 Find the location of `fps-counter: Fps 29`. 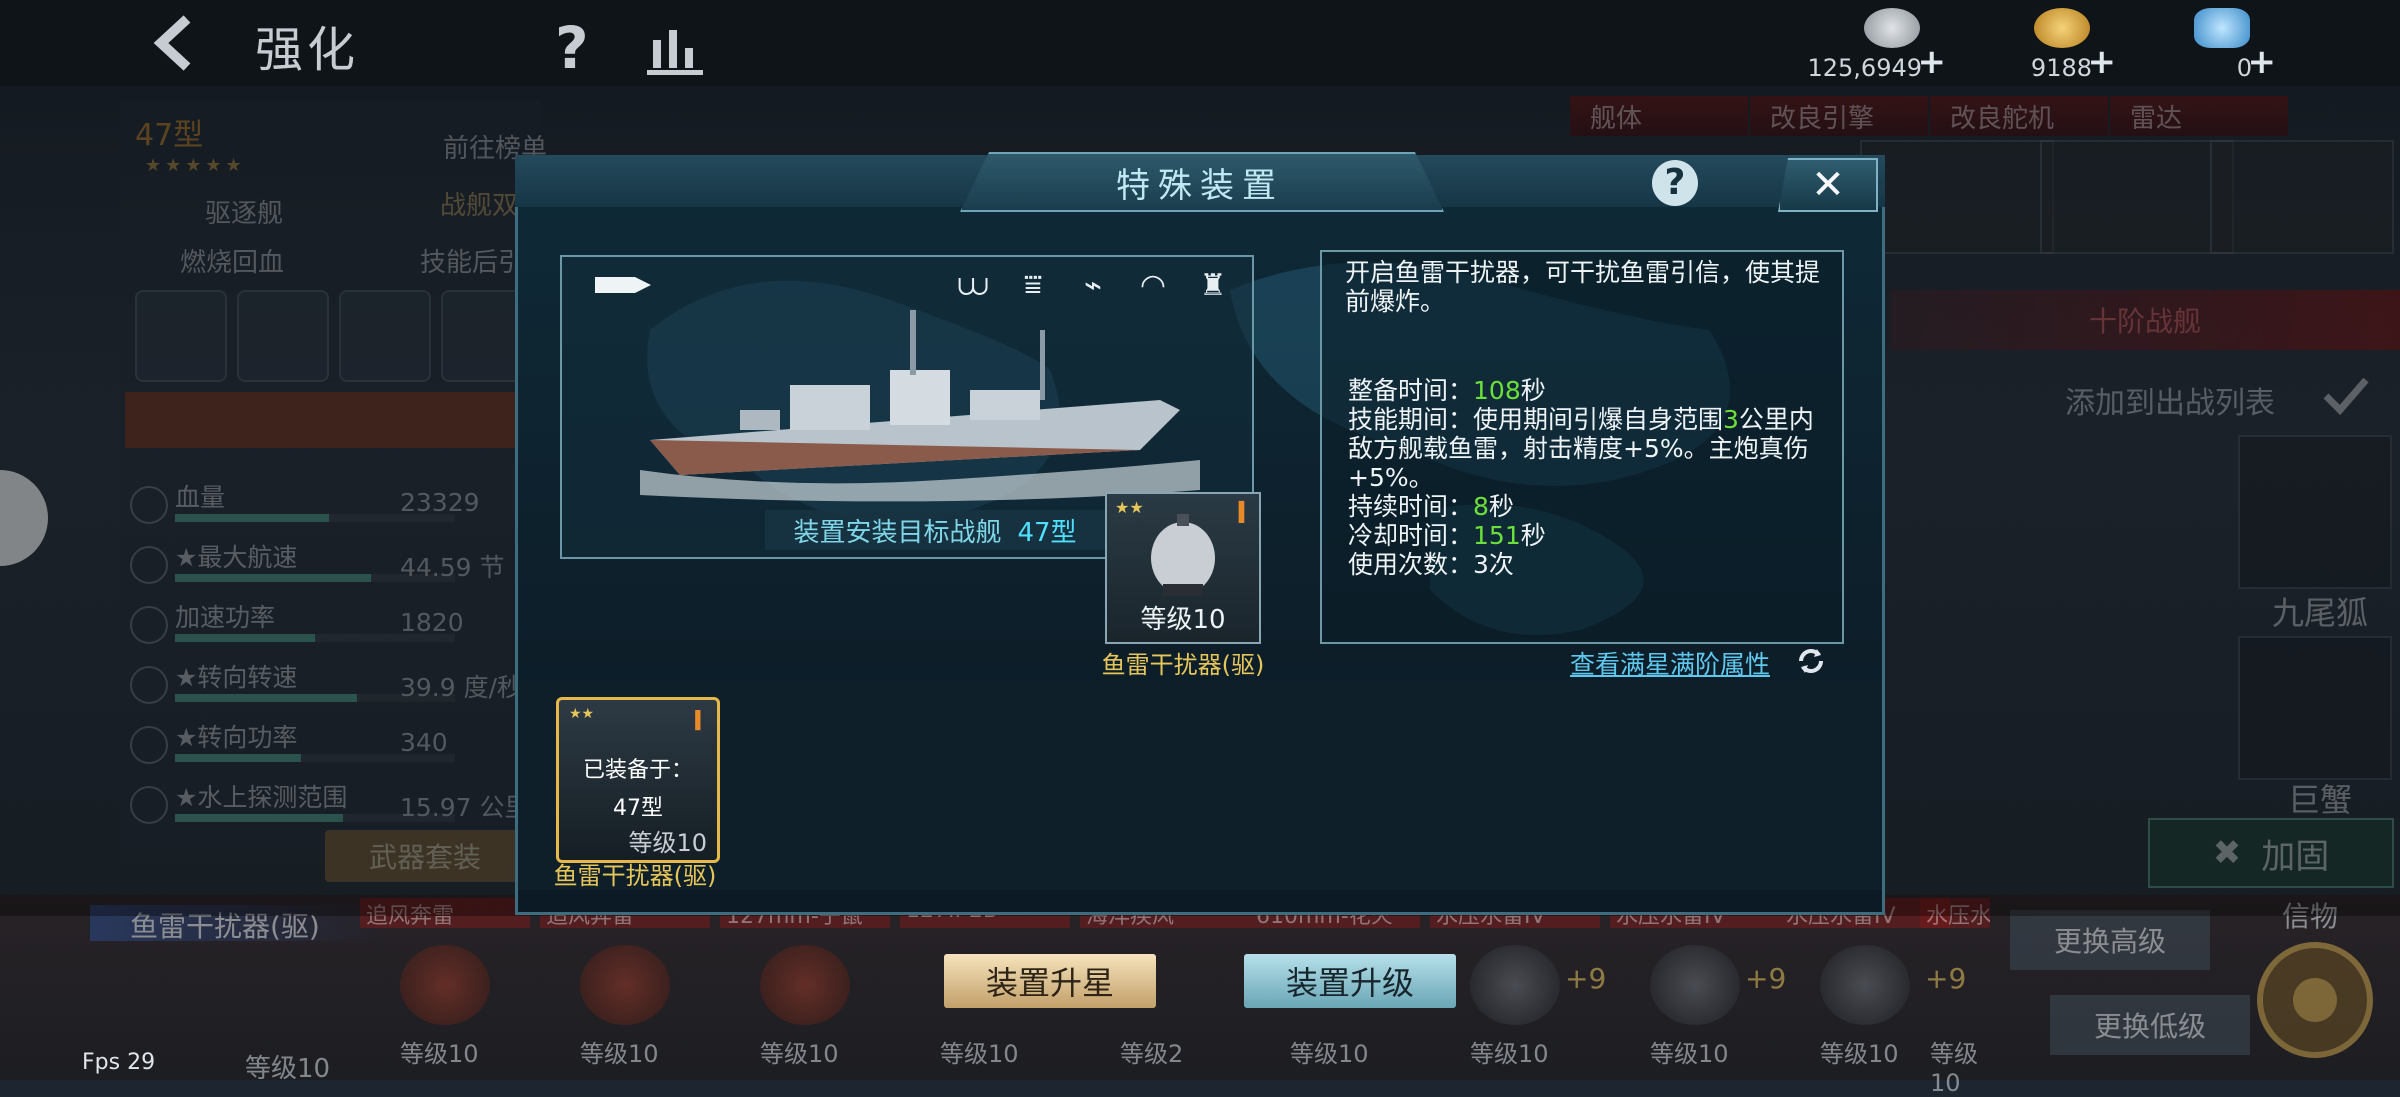

fps-counter: Fps 29 is located at coordinates (119, 1062).